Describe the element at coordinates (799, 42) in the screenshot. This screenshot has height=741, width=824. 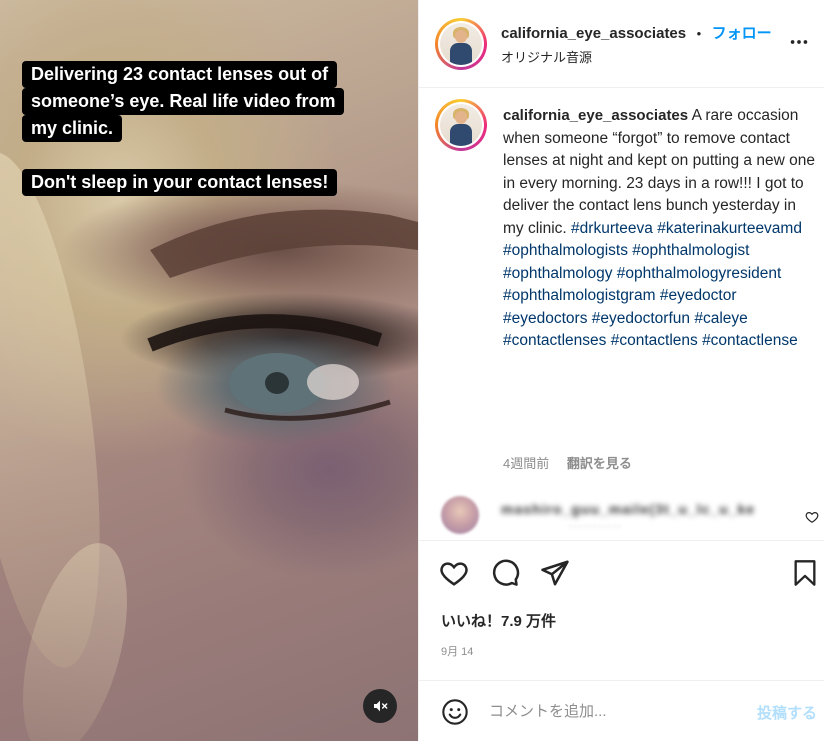
I see `more-horizontal-icon` at that location.